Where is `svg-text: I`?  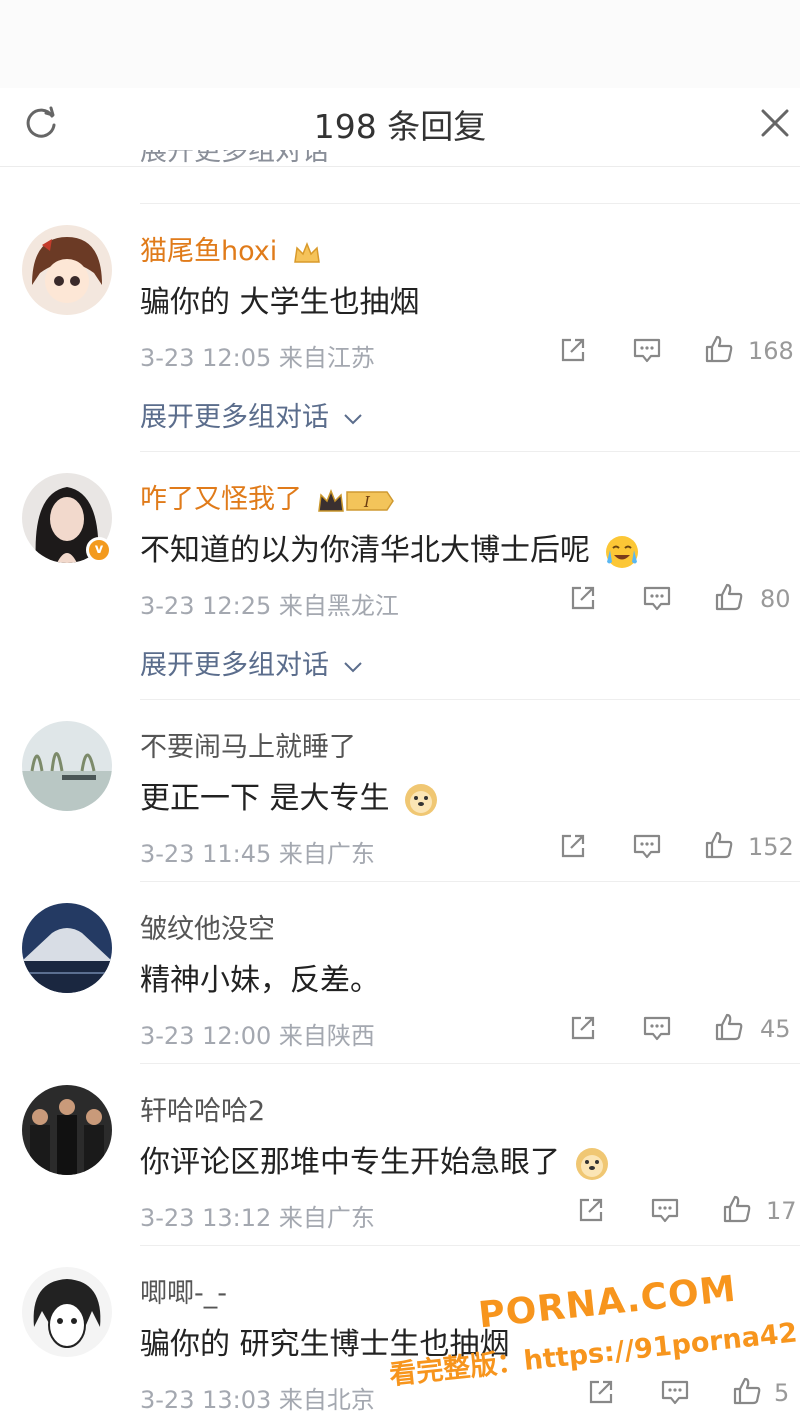
svg-text: I is located at coordinates (367, 502).